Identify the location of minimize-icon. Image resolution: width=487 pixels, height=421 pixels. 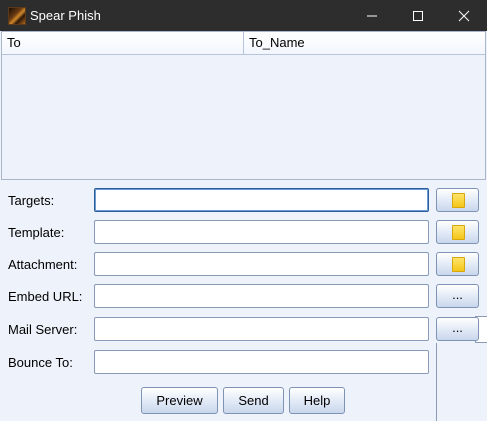
(372, 16).